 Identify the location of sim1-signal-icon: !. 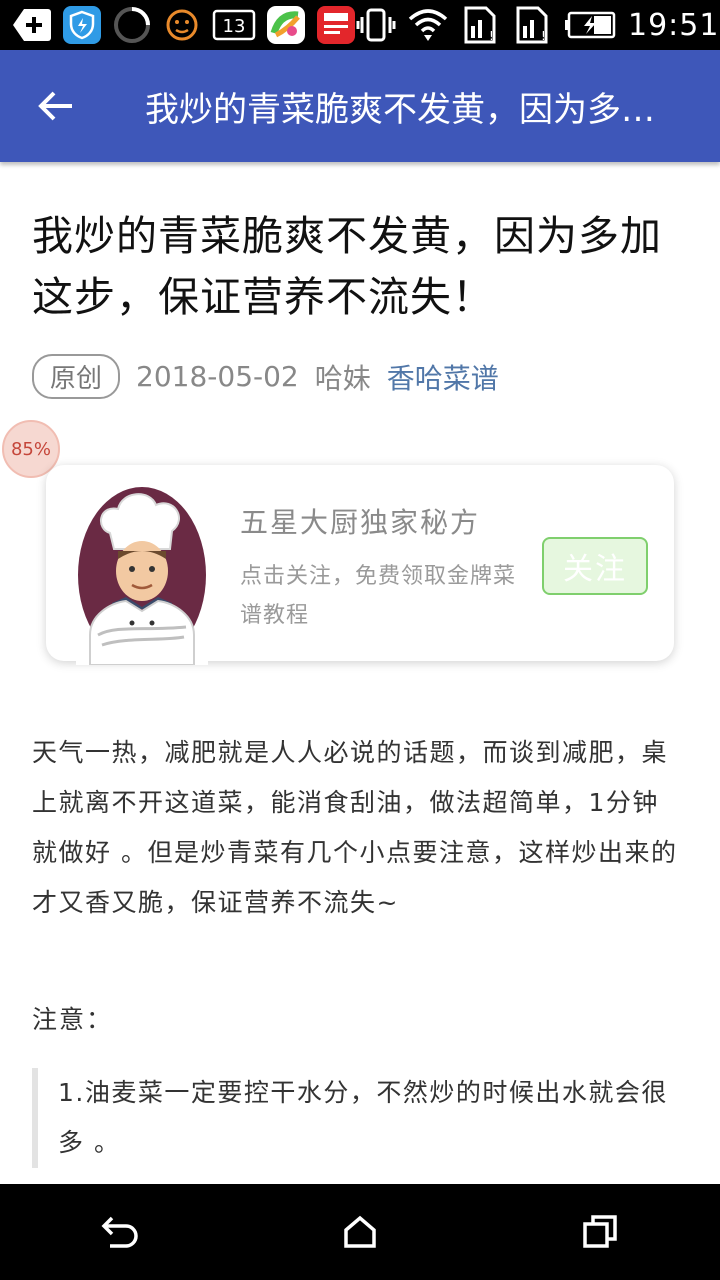
(480, 25).